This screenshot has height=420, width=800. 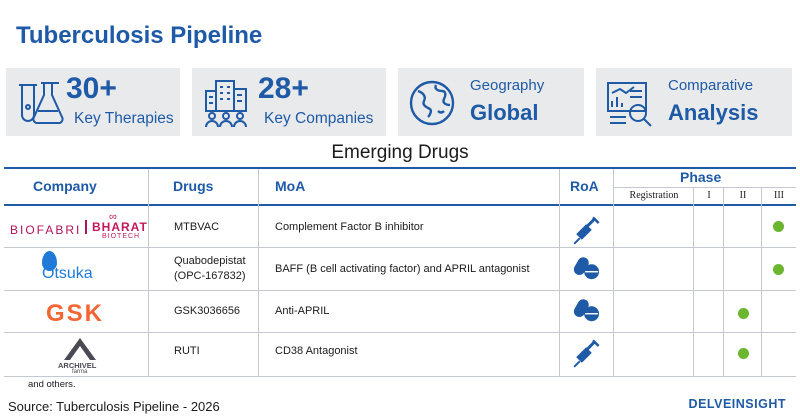 I want to click on drug-name: RUTI, so click(x=187, y=351).